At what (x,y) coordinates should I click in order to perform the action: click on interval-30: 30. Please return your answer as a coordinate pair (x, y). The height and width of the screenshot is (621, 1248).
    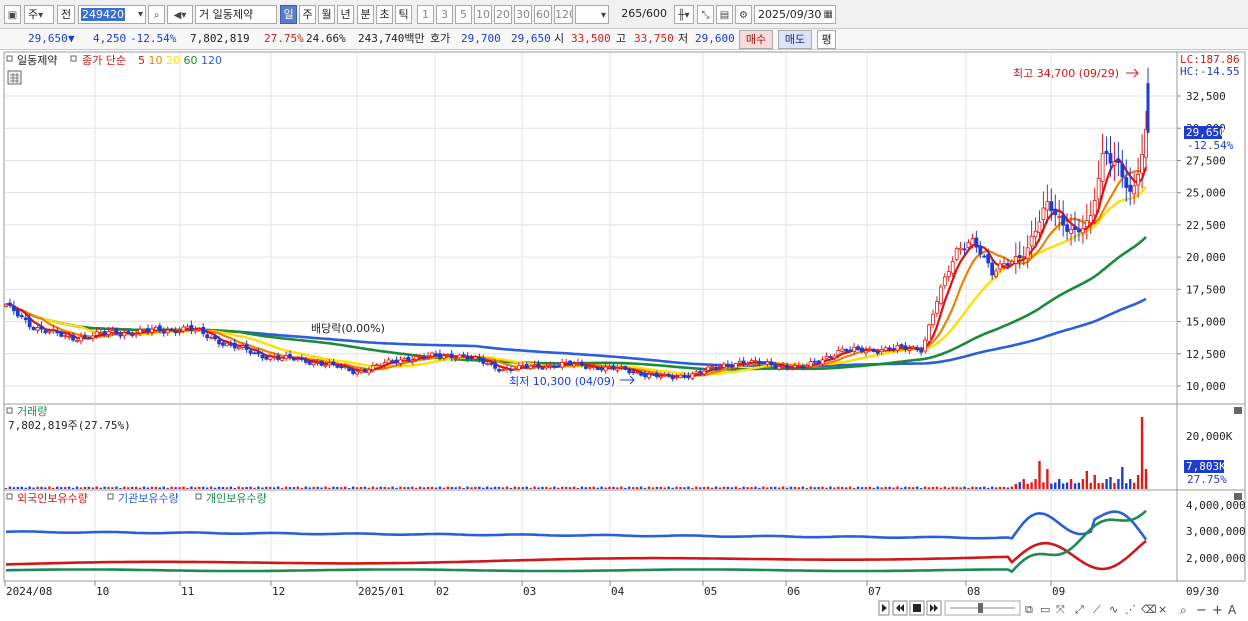
    Looking at the image, I should click on (523, 14).